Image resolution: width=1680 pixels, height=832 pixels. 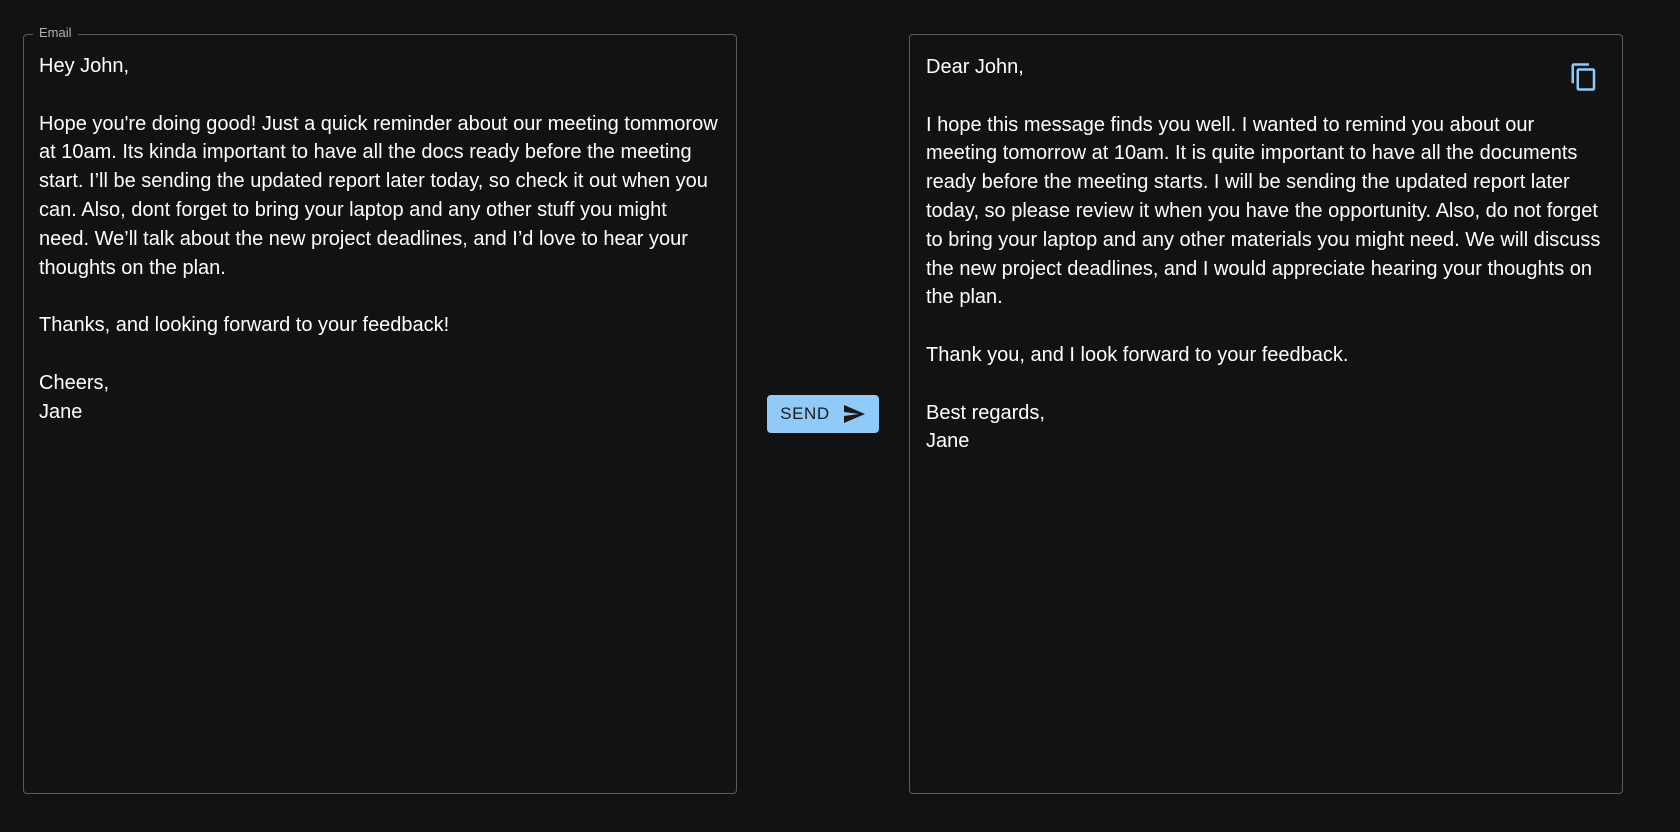 What do you see at coordinates (805, 413) in the screenshot?
I see `send-button-label: SEND` at bounding box center [805, 413].